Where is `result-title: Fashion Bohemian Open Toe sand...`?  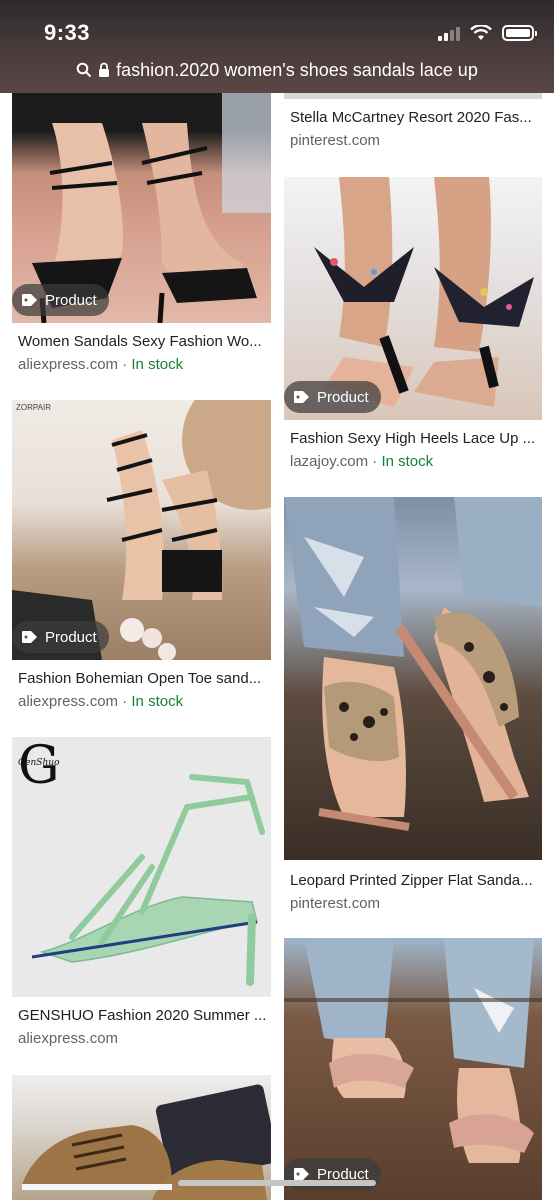 result-title: Fashion Bohemian Open Toe sand... is located at coordinates (143, 678).